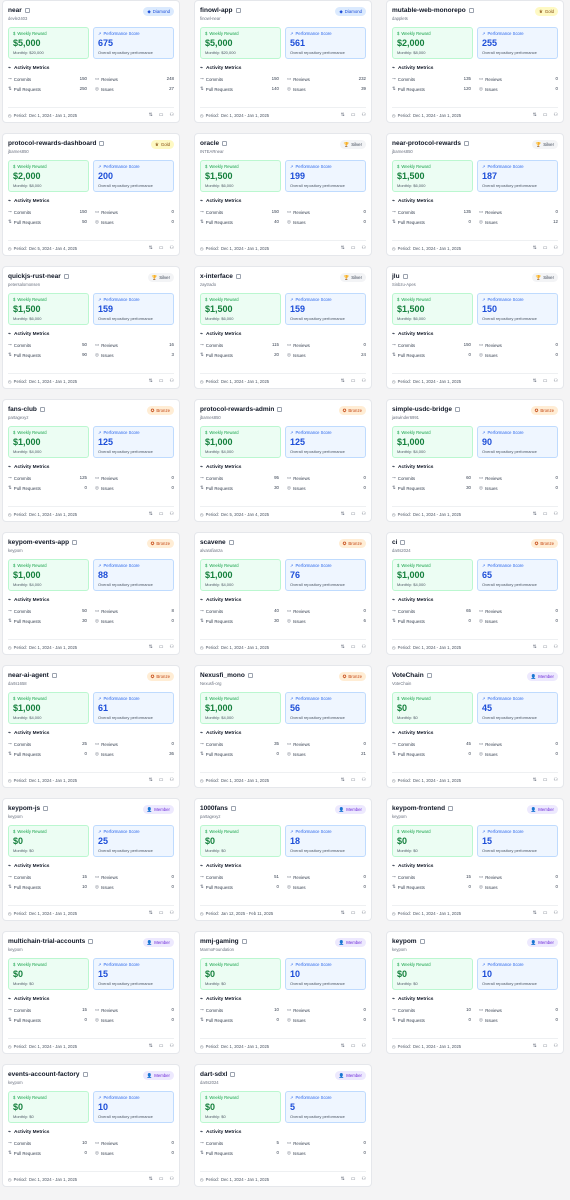  I want to click on repo-name: simple-usdc-bridge, so click(422, 409).